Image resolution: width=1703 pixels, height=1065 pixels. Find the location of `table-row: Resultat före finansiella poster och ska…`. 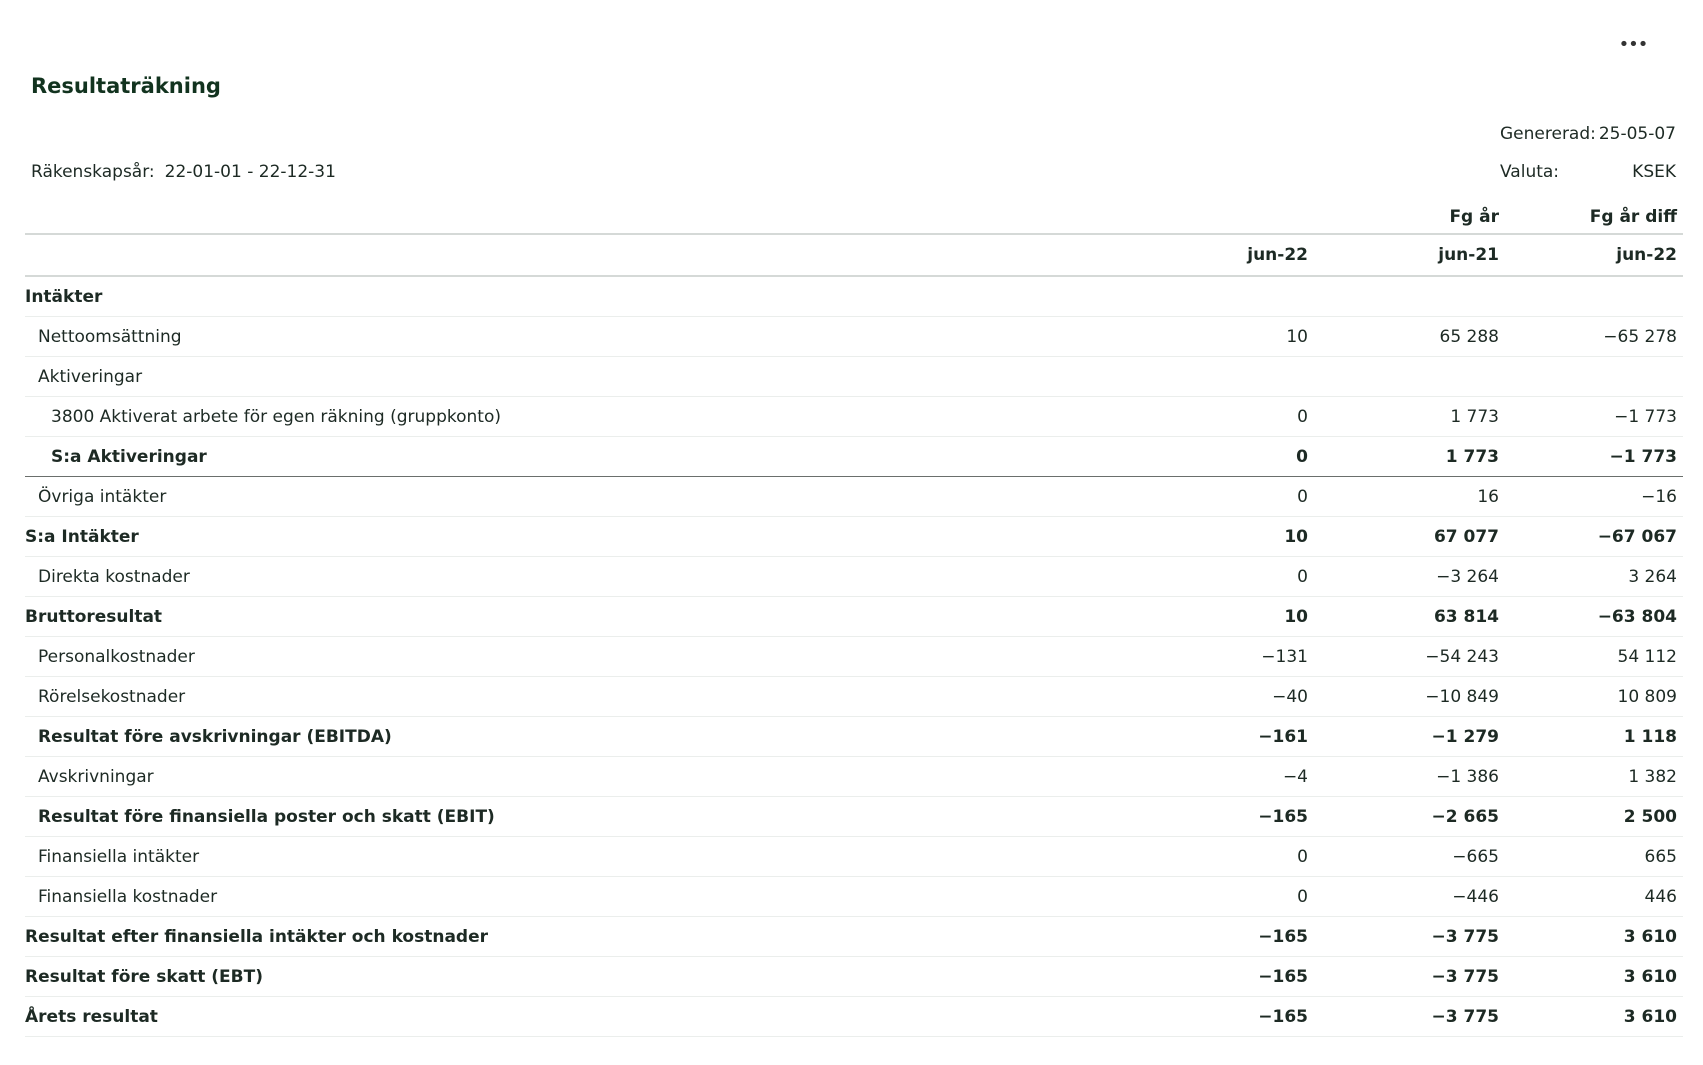

table-row: Resultat före finansiella poster och ska… is located at coordinates (854, 817).